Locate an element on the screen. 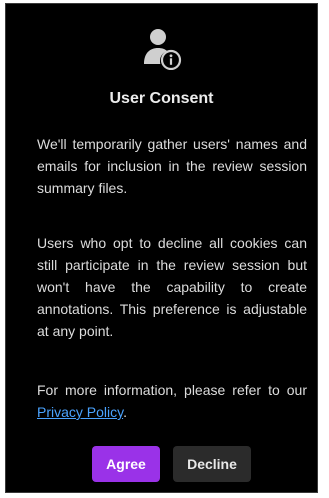  dialog-title: User Consent is located at coordinates (161, 98).